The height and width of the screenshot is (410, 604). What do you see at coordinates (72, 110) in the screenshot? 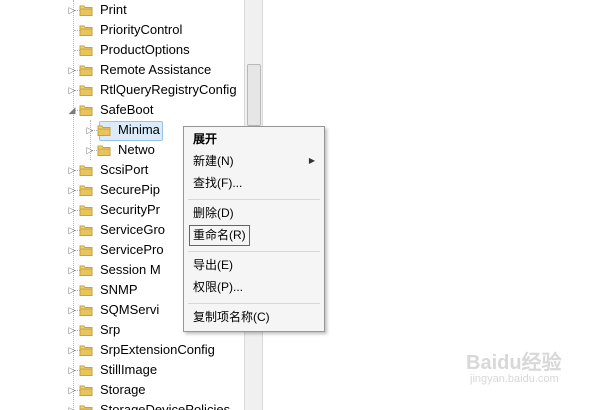
I see `collapse-arrow-icon: ◢` at bounding box center [72, 110].